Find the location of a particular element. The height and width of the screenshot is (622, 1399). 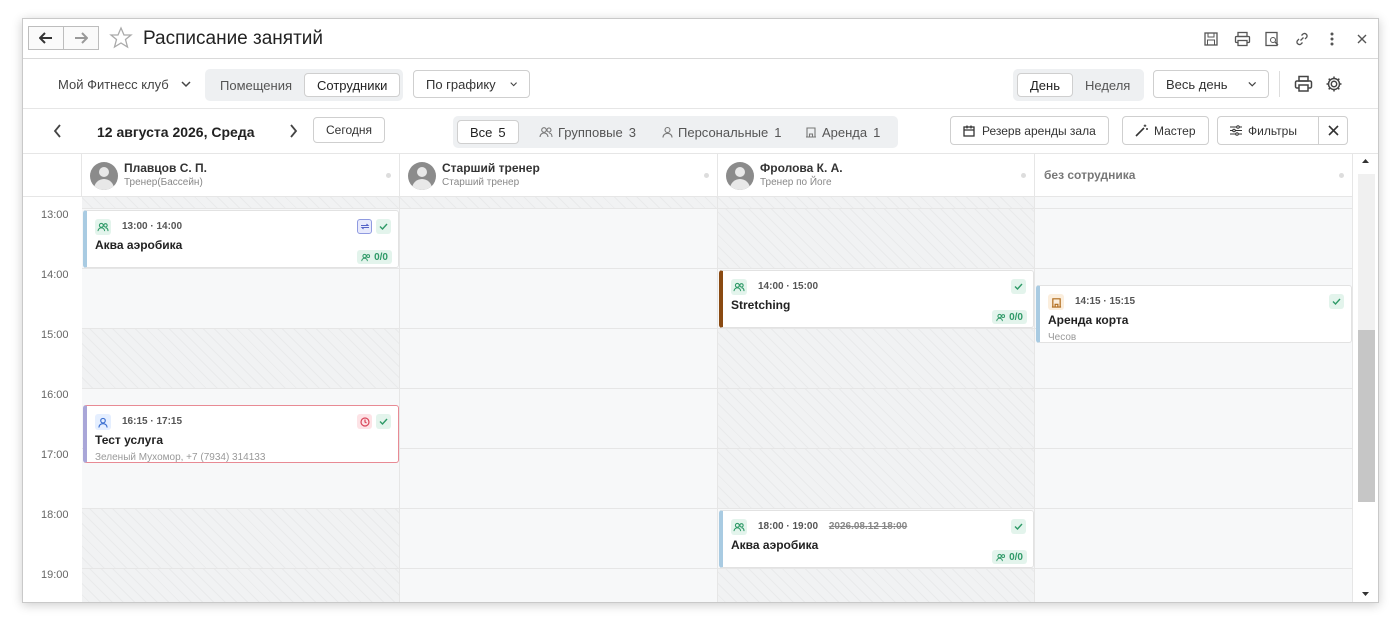

favorite-star-icon is located at coordinates (121, 40).